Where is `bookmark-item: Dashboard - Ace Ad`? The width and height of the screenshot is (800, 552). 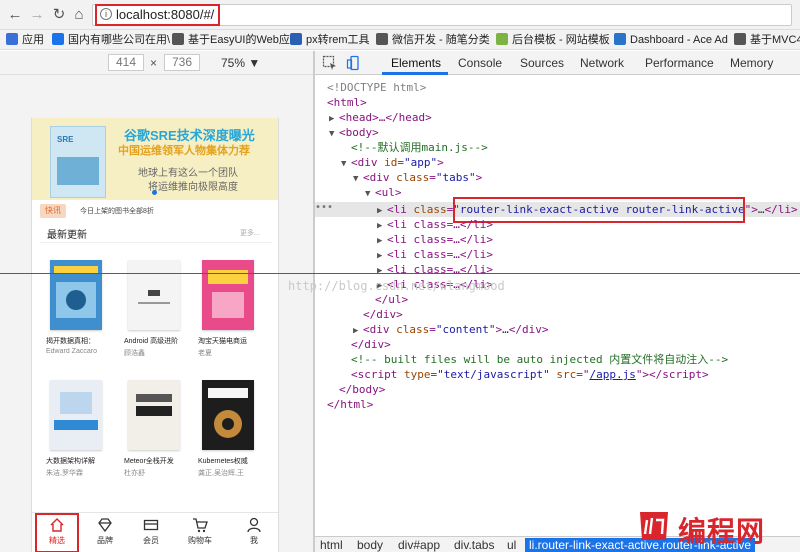 bookmark-item: Dashboard - Ace Ad is located at coordinates (671, 40).